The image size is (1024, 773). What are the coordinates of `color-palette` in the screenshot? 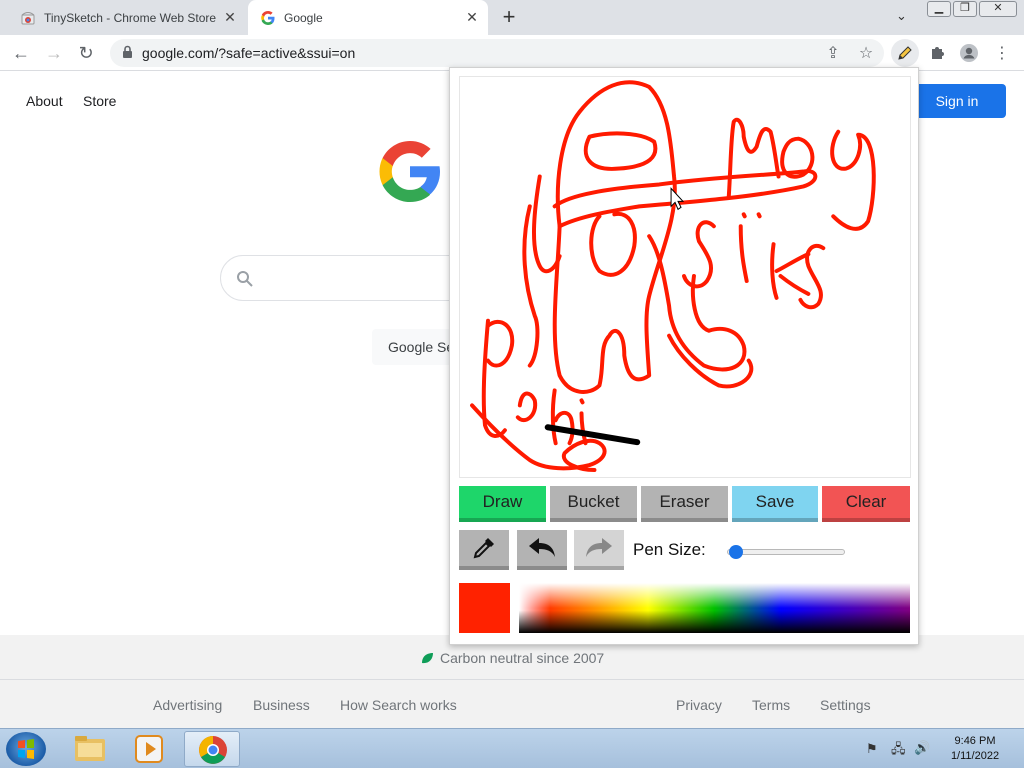 It's located at (714, 608).